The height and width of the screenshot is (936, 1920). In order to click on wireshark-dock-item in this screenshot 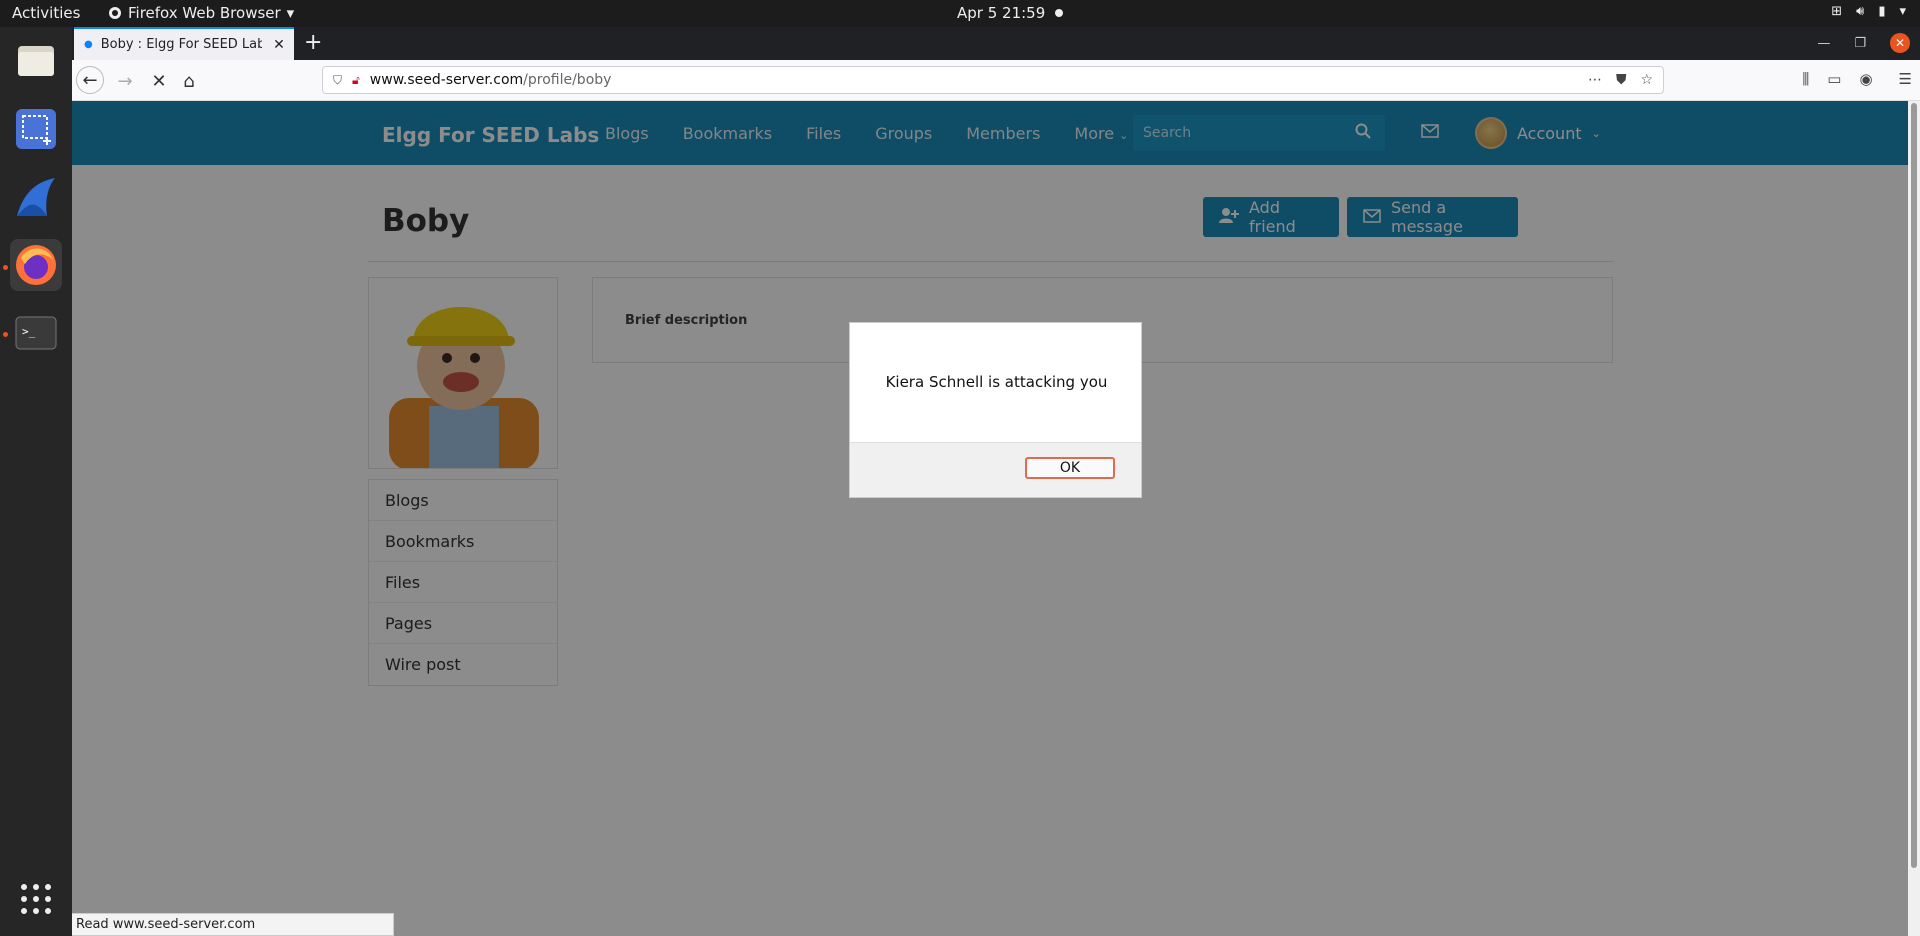, I will do `click(36, 197)`.